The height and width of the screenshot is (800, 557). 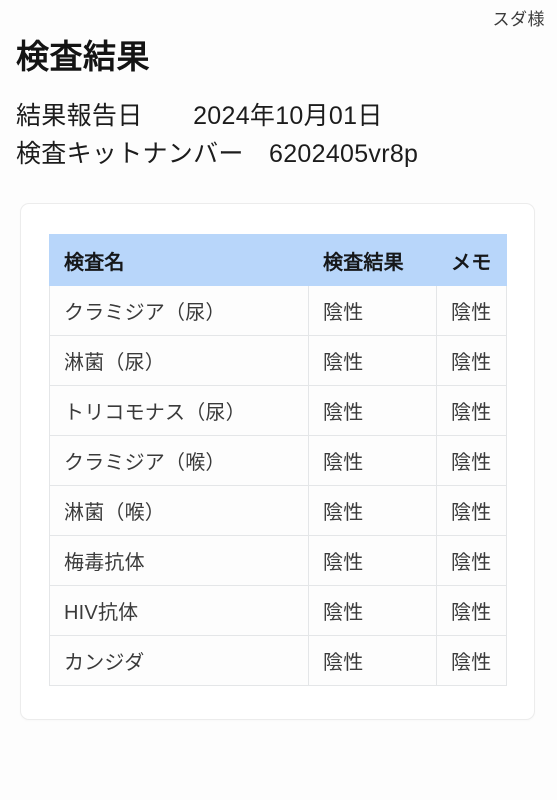 I want to click on column-header-test-result: 検査結果, so click(x=372, y=260).